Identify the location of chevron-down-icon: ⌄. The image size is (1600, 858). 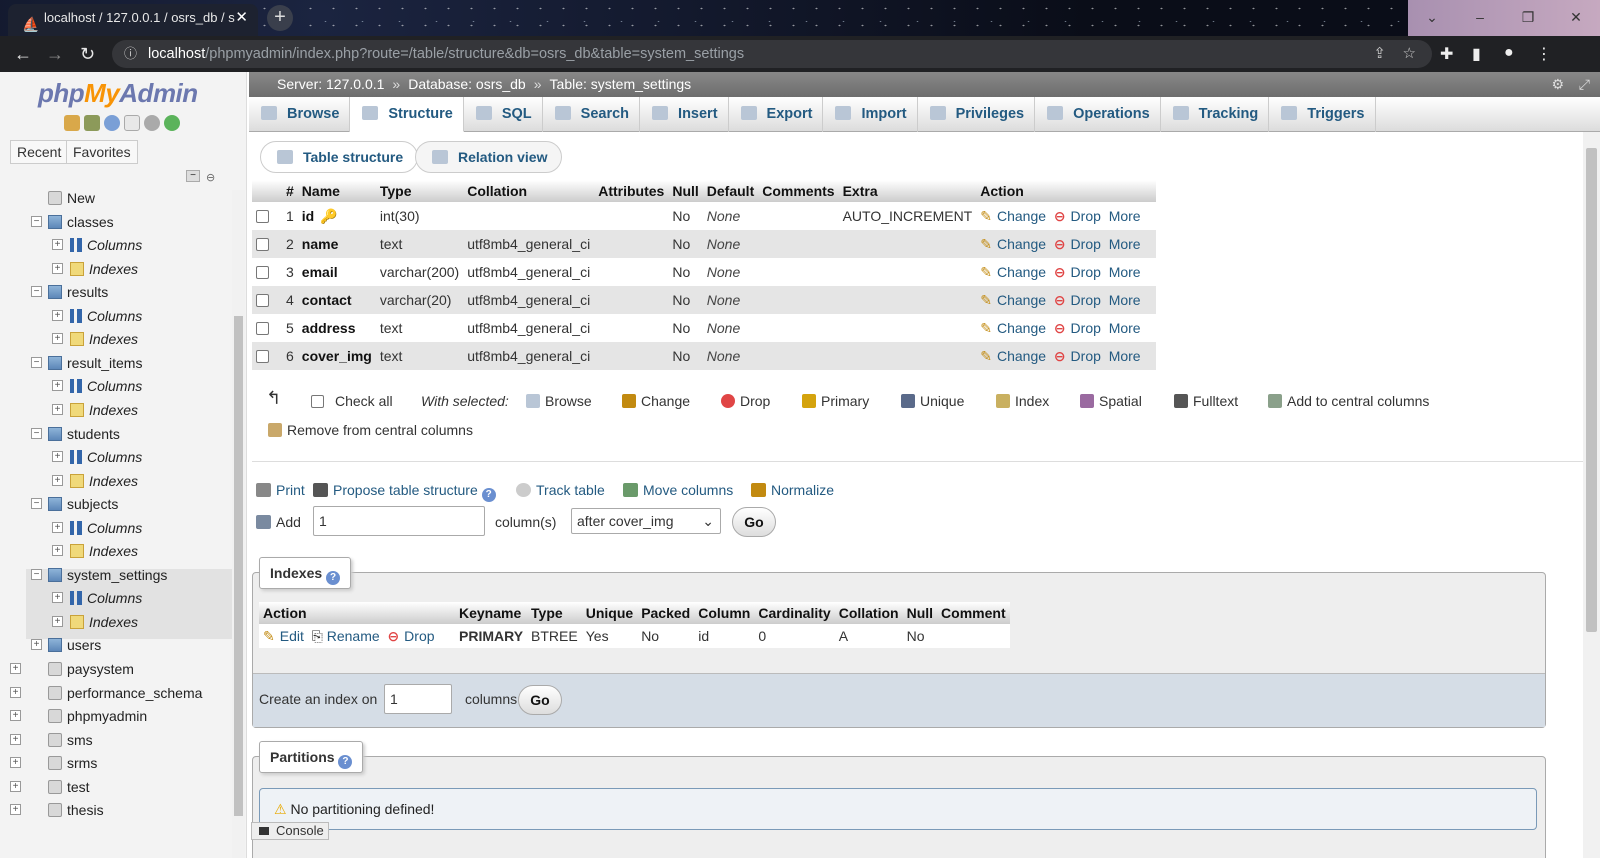
(1432, 18).